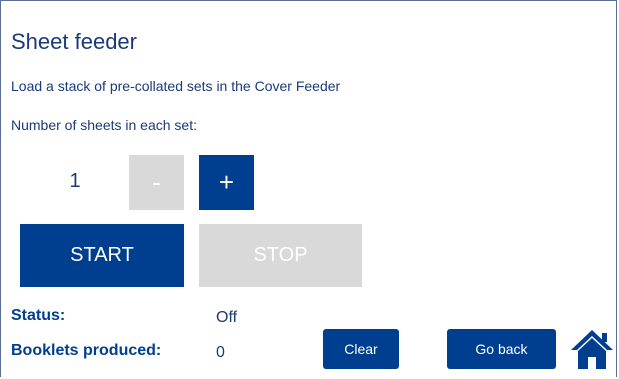 The image size is (619, 379). I want to click on status-value: Off, so click(227, 317).